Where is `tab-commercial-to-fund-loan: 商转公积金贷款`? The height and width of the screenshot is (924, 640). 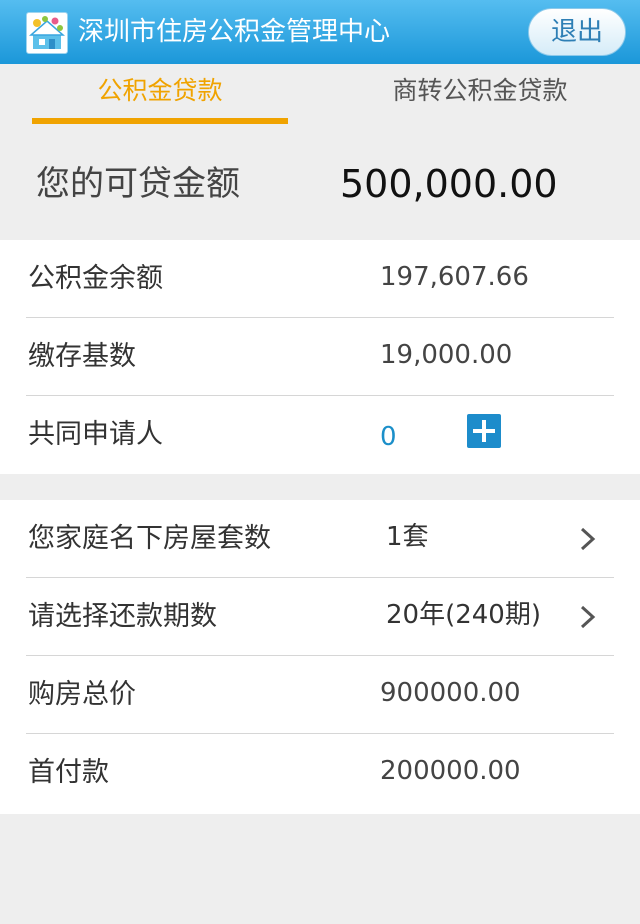
tab-commercial-to-fund-loan: 商转公积金贷款 is located at coordinates (480, 91).